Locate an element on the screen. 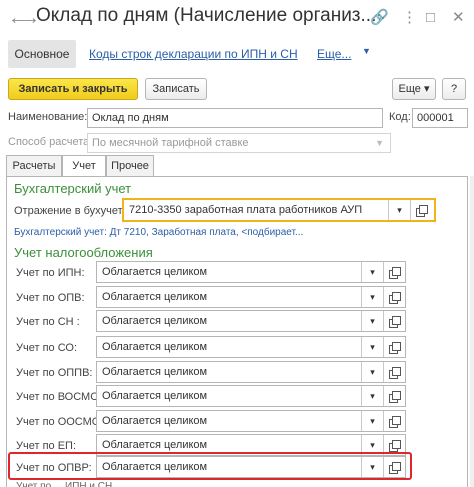 Image resolution: width=474 pixels, height=487 pixels. more-vertical-icon: ⋮ is located at coordinates (409, 18).